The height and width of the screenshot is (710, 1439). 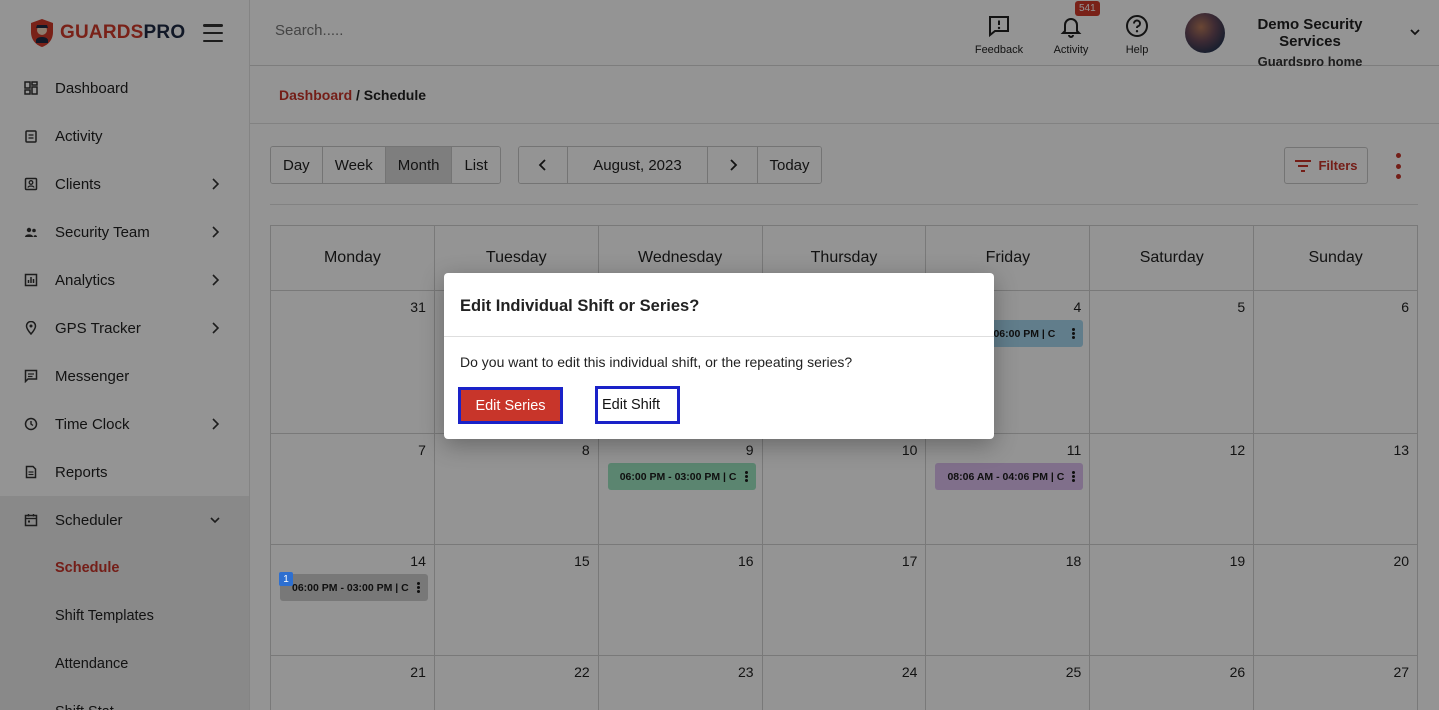 What do you see at coordinates (719, 336) in the screenshot?
I see `dialog-divider` at bounding box center [719, 336].